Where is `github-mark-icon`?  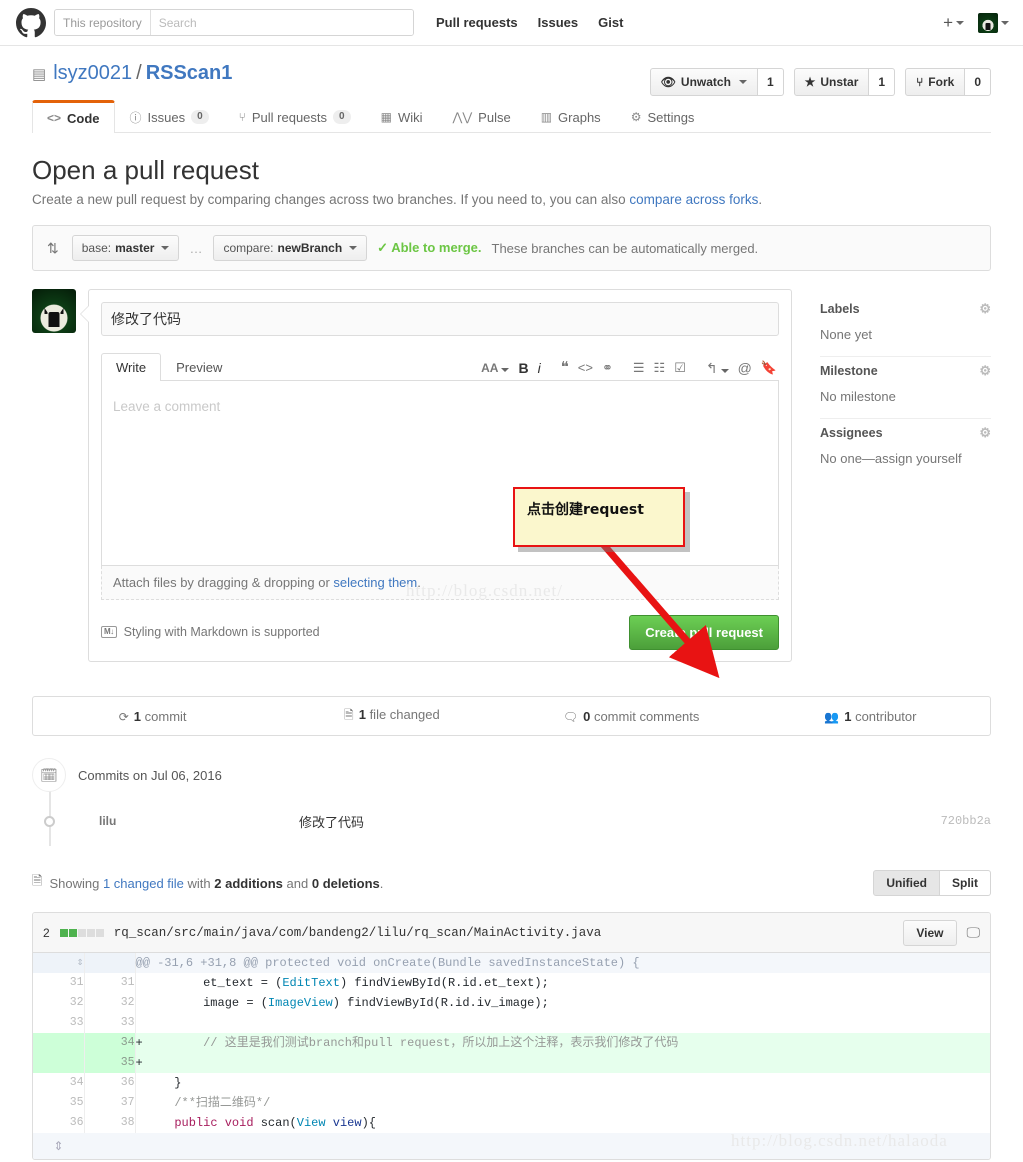
github-mark-icon is located at coordinates (31, 22).